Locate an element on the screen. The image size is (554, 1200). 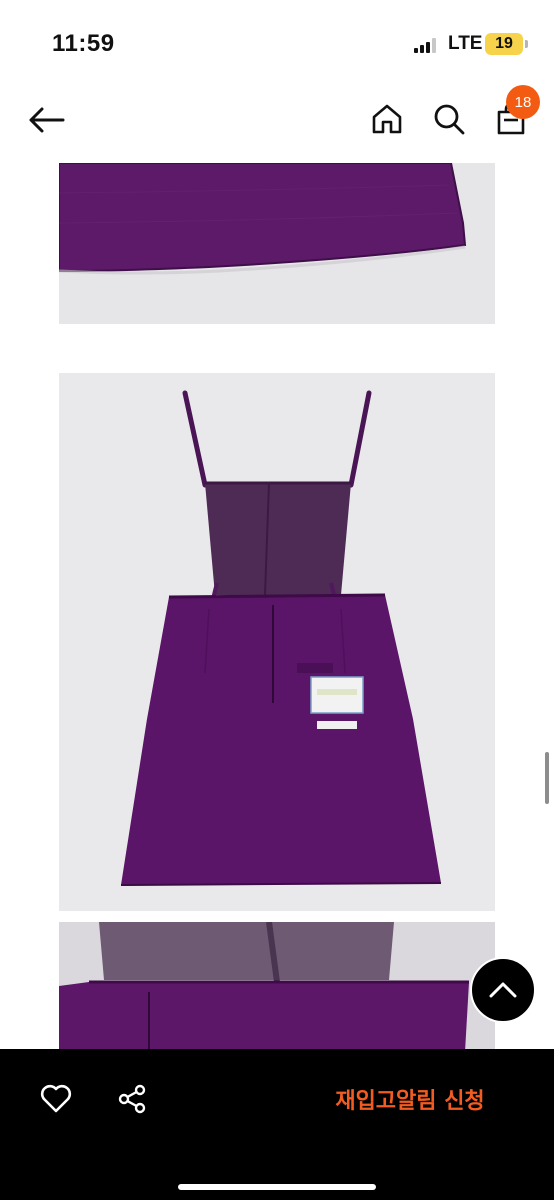
product-image-detail is located at coordinates (277, 987).